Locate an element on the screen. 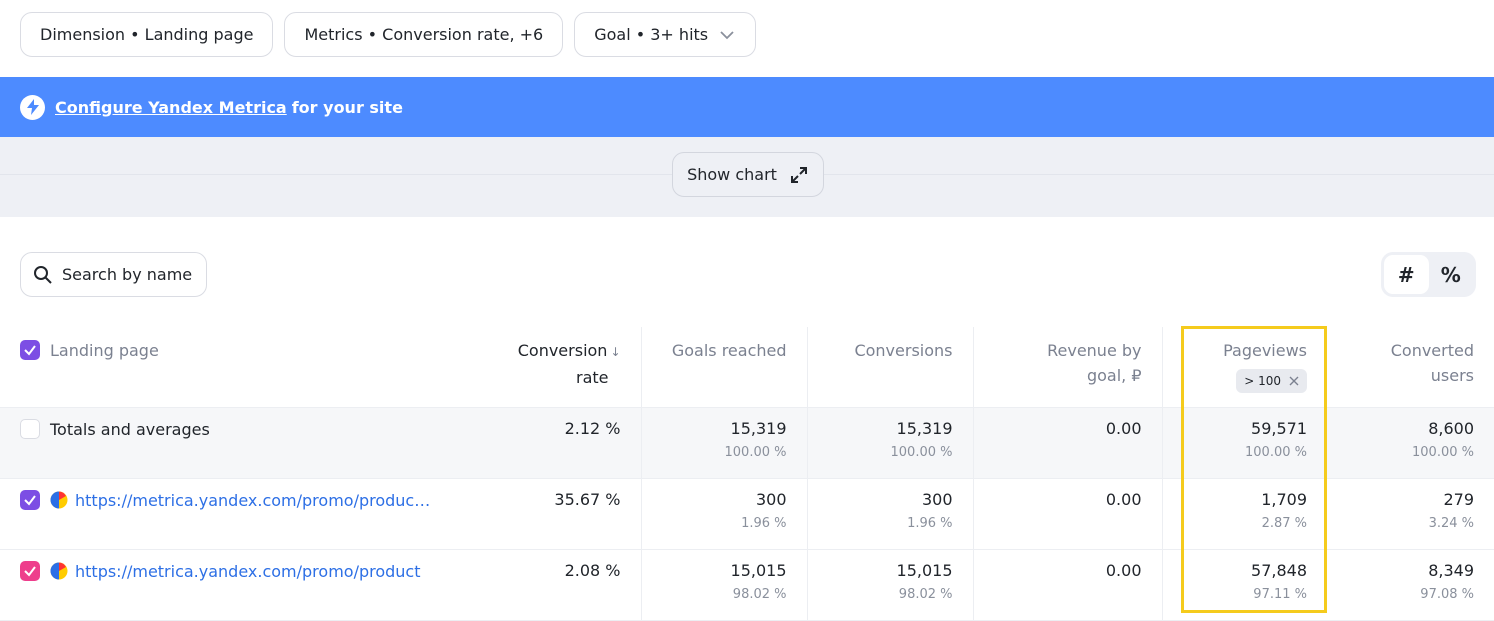  cell-value: 59,571 is located at coordinates (1279, 428).